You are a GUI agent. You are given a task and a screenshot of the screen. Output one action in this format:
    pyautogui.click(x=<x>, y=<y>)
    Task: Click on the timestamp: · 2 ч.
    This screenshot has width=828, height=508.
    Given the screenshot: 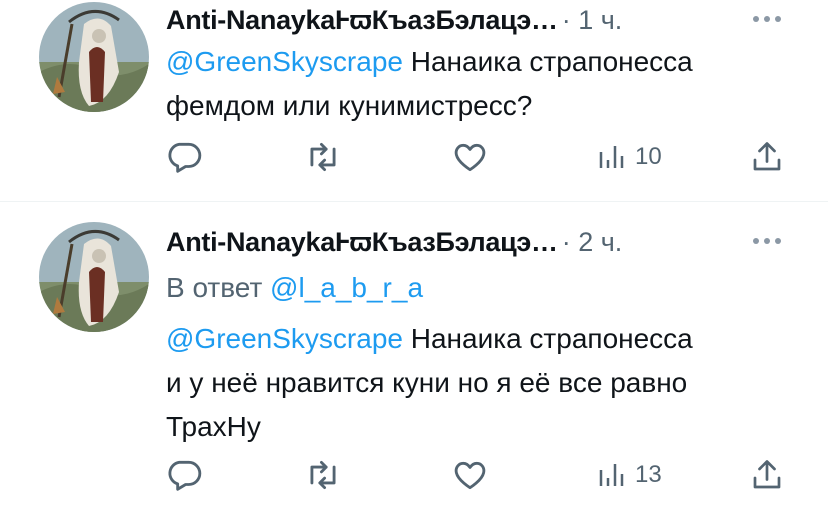 What is the action you would take?
    pyautogui.click(x=592, y=242)
    